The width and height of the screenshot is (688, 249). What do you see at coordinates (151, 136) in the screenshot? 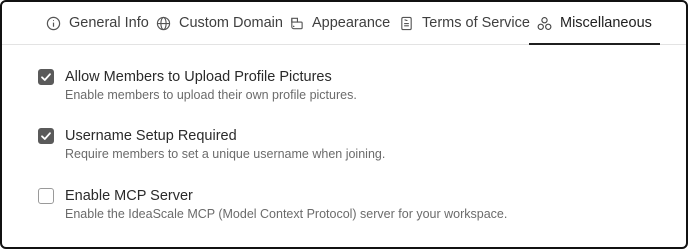
I see `setting-title: Username Setup Required` at bounding box center [151, 136].